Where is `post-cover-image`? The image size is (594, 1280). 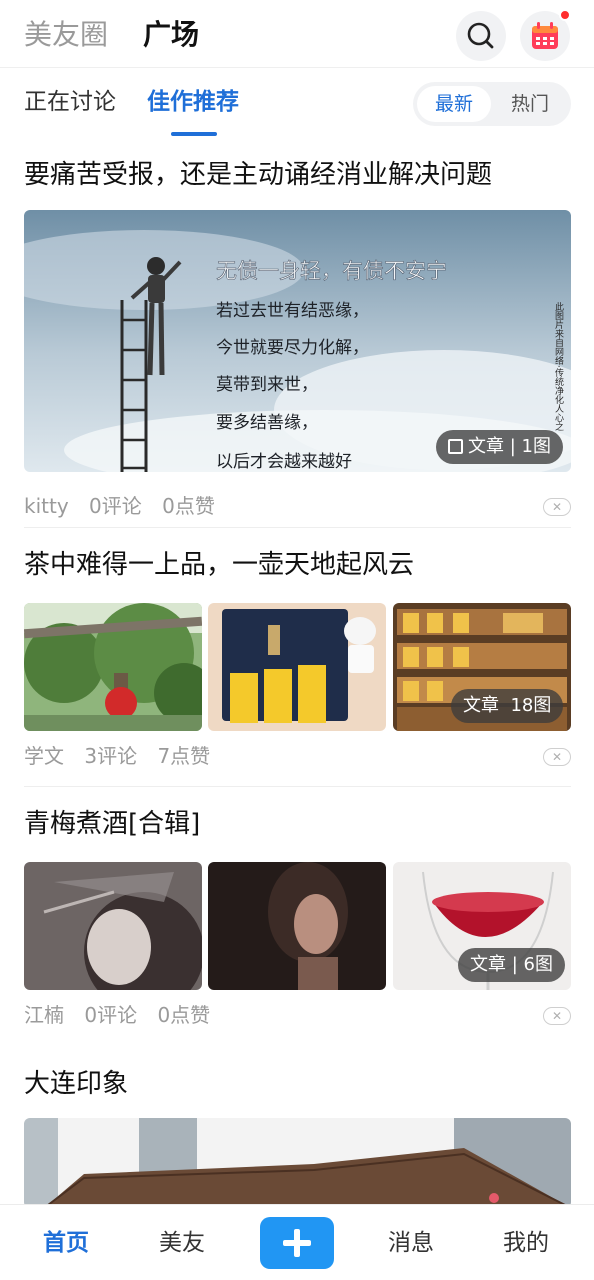 post-cover-image is located at coordinates (297, 1163).